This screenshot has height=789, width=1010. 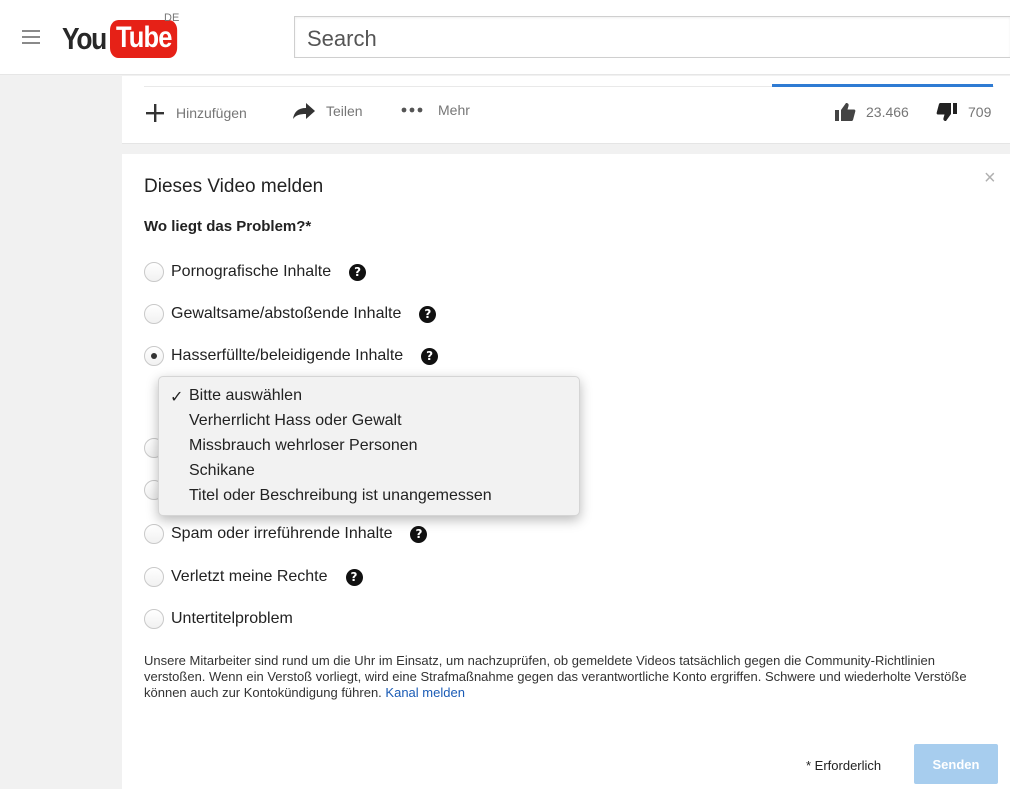 I want to click on more-label: Mehr, so click(x=454, y=110).